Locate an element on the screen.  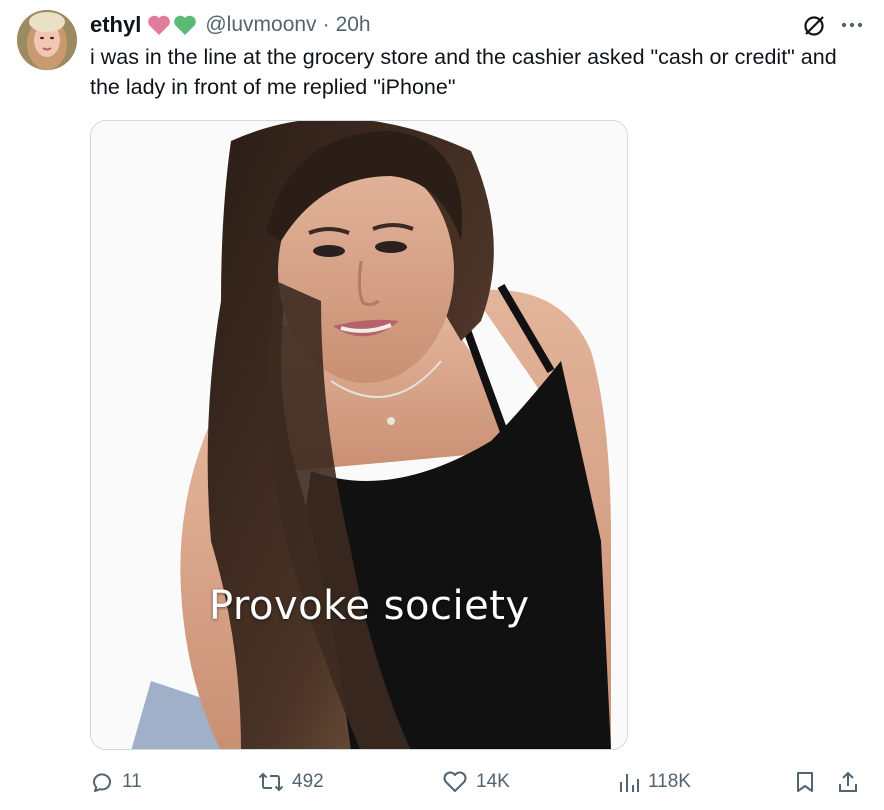
green-heart-icon is located at coordinates (185, 25).